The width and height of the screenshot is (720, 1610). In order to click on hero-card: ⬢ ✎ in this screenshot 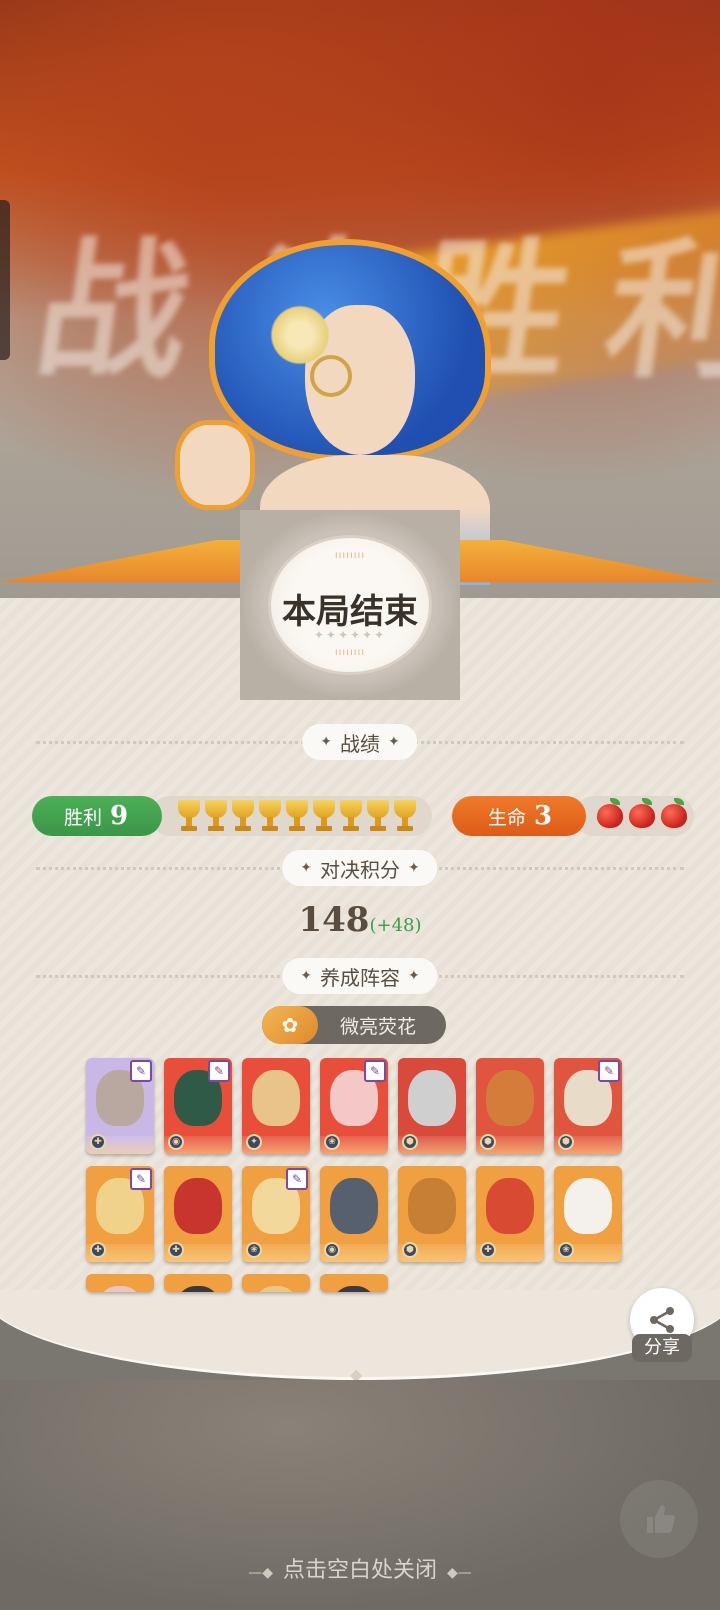, I will do `click(588, 1106)`.